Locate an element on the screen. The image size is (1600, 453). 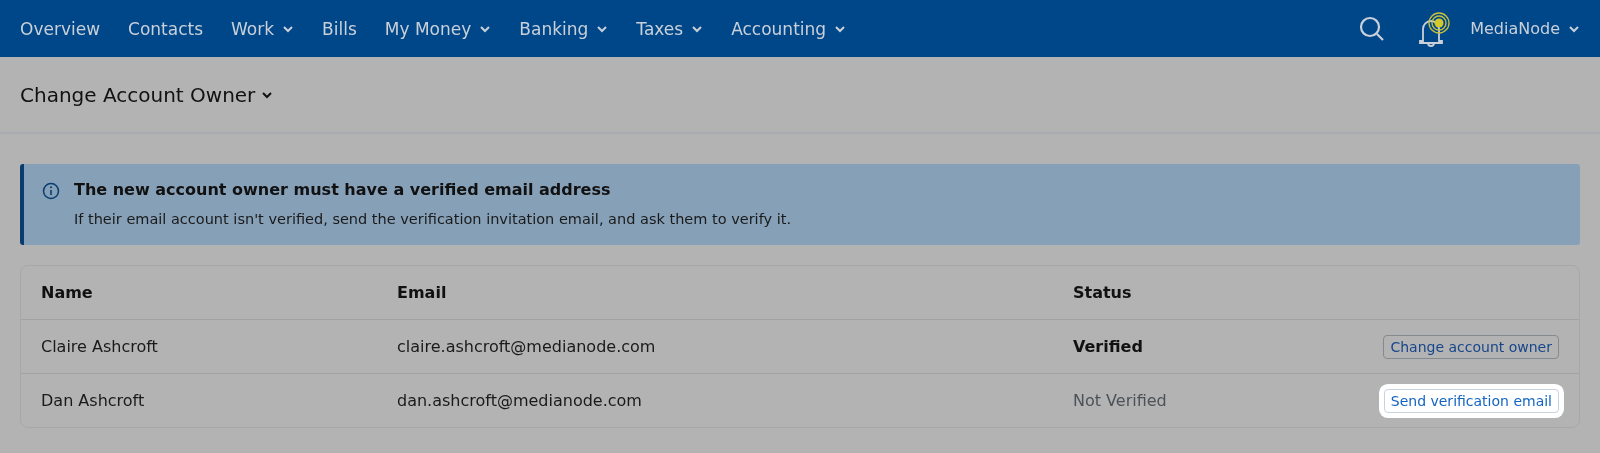
nav-link: Taxes is located at coordinates (670, 28).